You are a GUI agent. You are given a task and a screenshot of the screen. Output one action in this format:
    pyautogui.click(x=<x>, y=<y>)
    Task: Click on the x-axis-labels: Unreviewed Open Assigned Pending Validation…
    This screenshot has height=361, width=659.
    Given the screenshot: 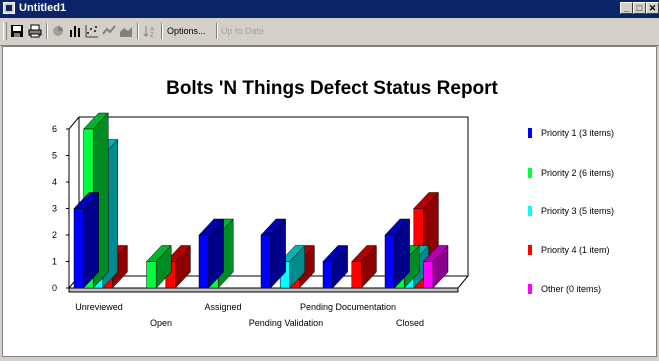 What is the action you would take?
    pyautogui.click(x=249, y=315)
    